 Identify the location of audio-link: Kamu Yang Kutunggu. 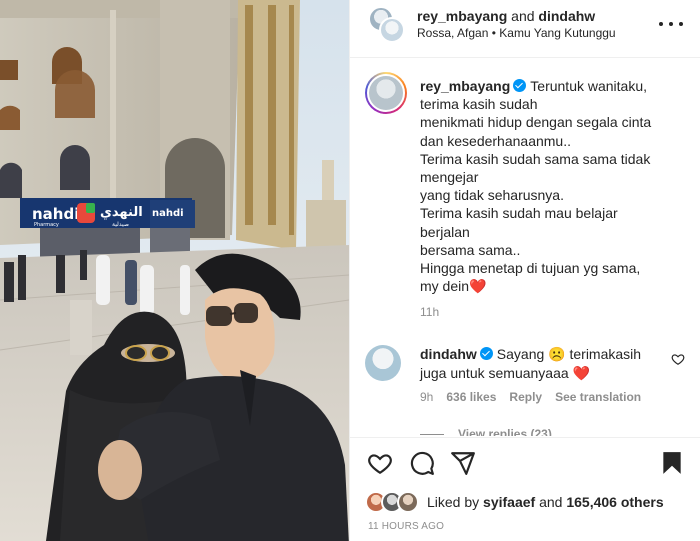
(557, 33).